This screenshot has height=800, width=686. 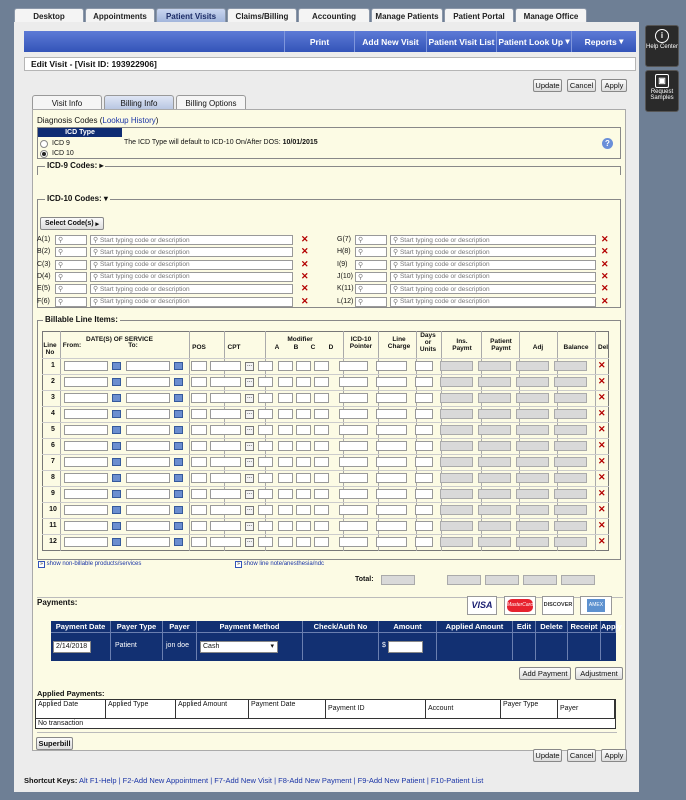 What do you see at coordinates (547, 755) in the screenshot?
I see `update-button-bottom: Update` at bounding box center [547, 755].